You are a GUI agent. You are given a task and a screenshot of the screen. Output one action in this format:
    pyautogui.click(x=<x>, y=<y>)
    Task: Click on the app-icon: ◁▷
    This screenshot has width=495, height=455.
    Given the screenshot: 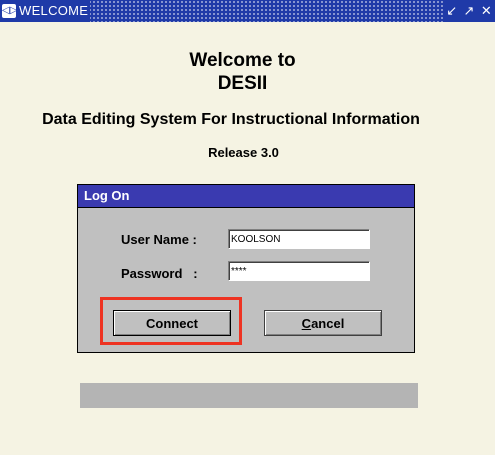 What is the action you would take?
    pyautogui.click(x=9, y=11)
    